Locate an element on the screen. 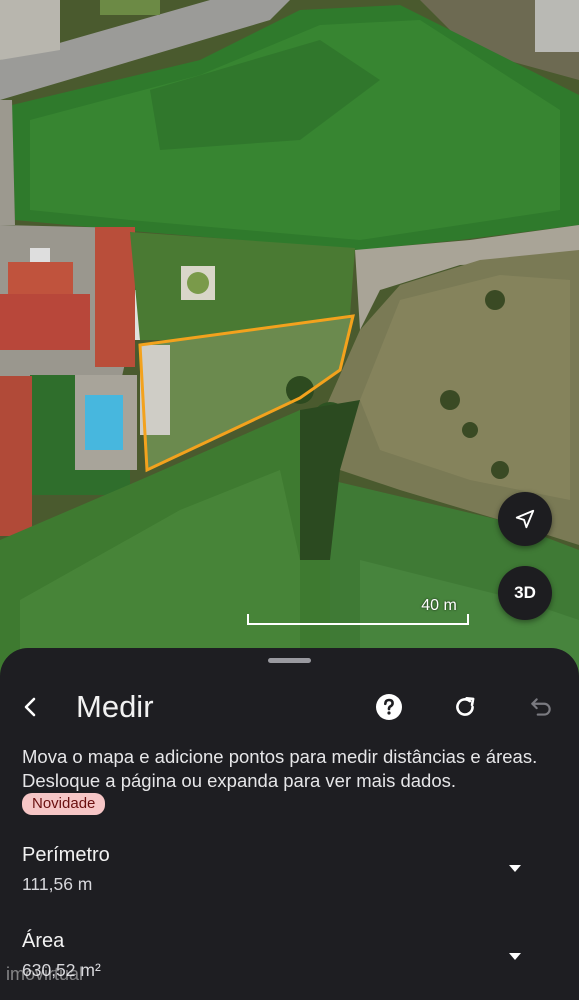 The image size is (579, 1000). help-button is located at coordinates (389, 707).